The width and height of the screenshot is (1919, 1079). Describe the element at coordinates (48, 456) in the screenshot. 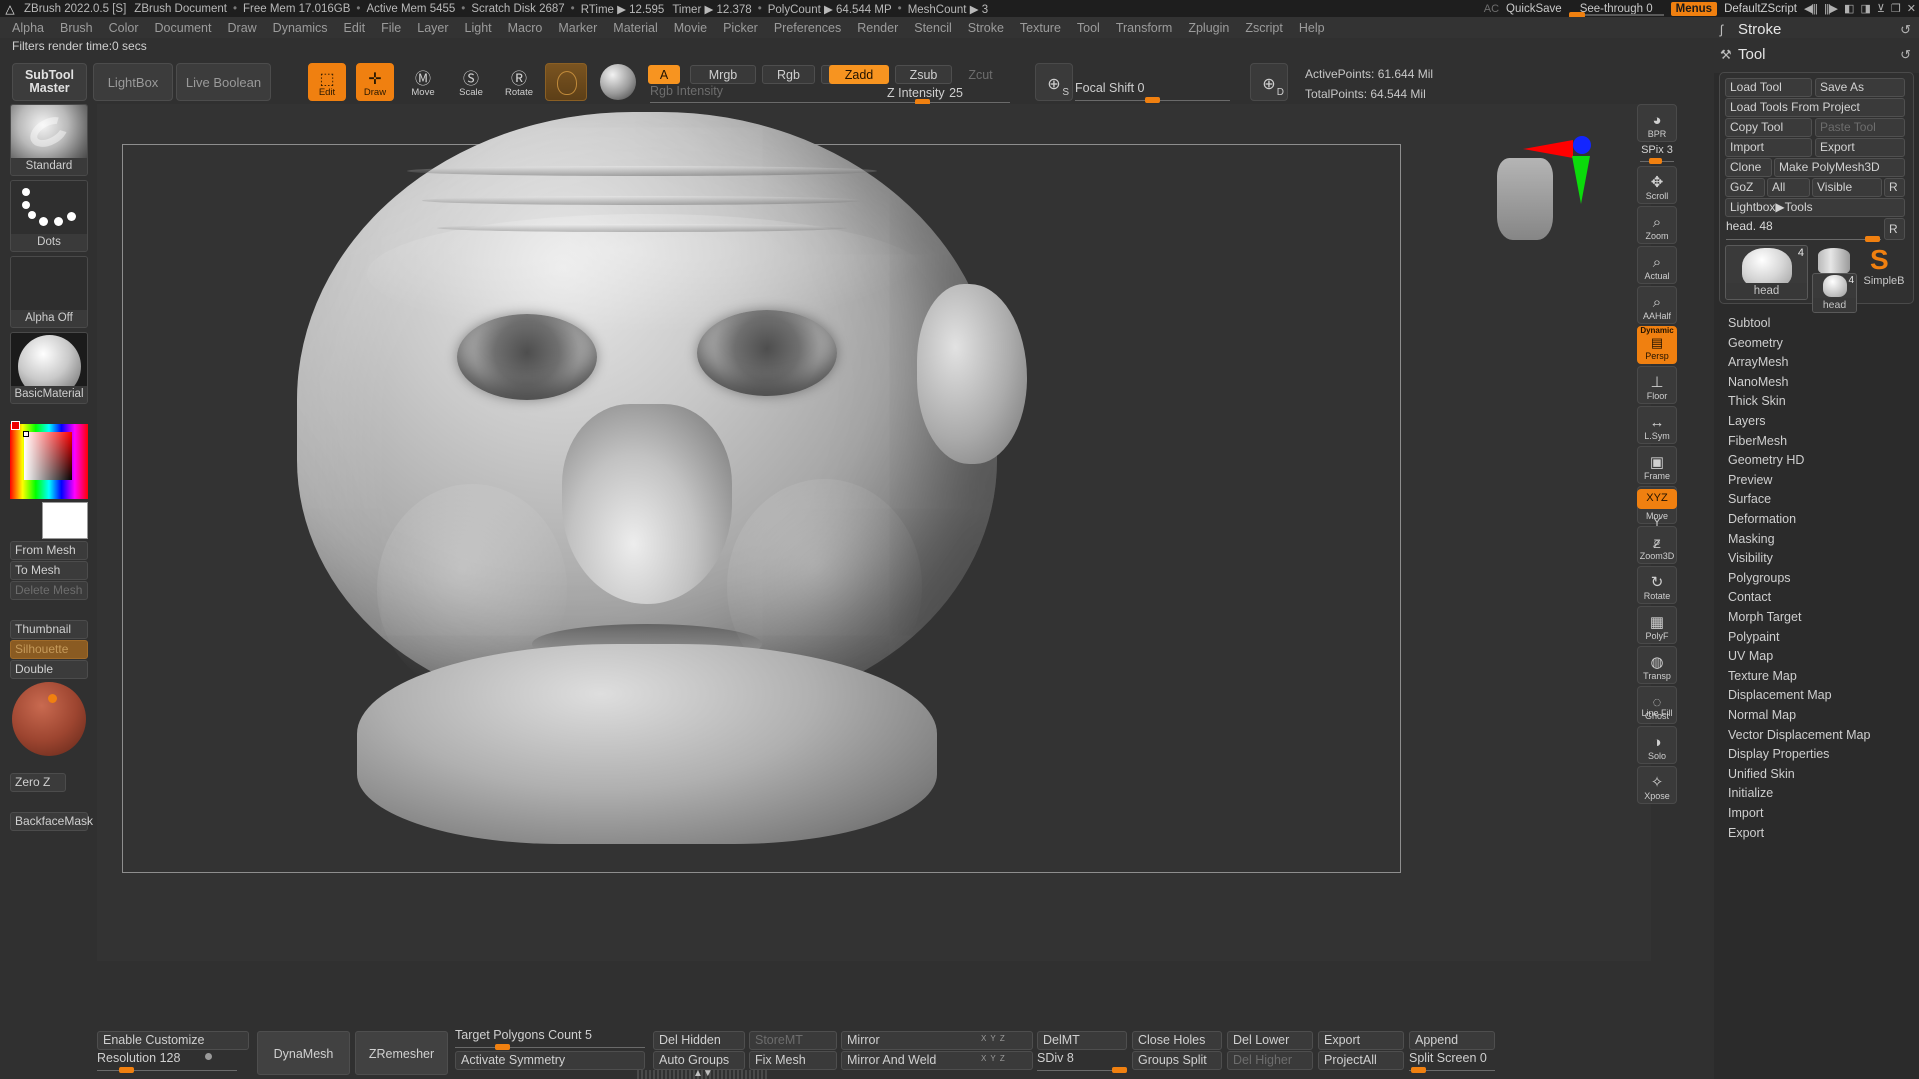

I see `saturation-value-square` at that location.